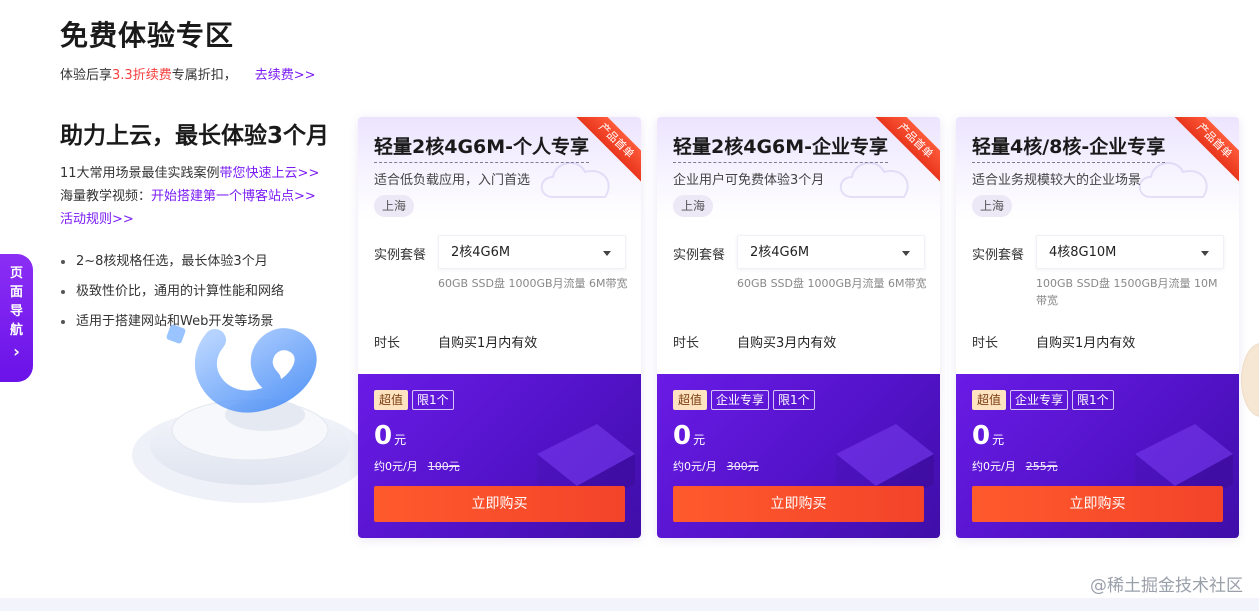 The height and width of the screenshot is (611, 1259). I want to click on videos-text: 海量教学视频：, so click(106, 196).